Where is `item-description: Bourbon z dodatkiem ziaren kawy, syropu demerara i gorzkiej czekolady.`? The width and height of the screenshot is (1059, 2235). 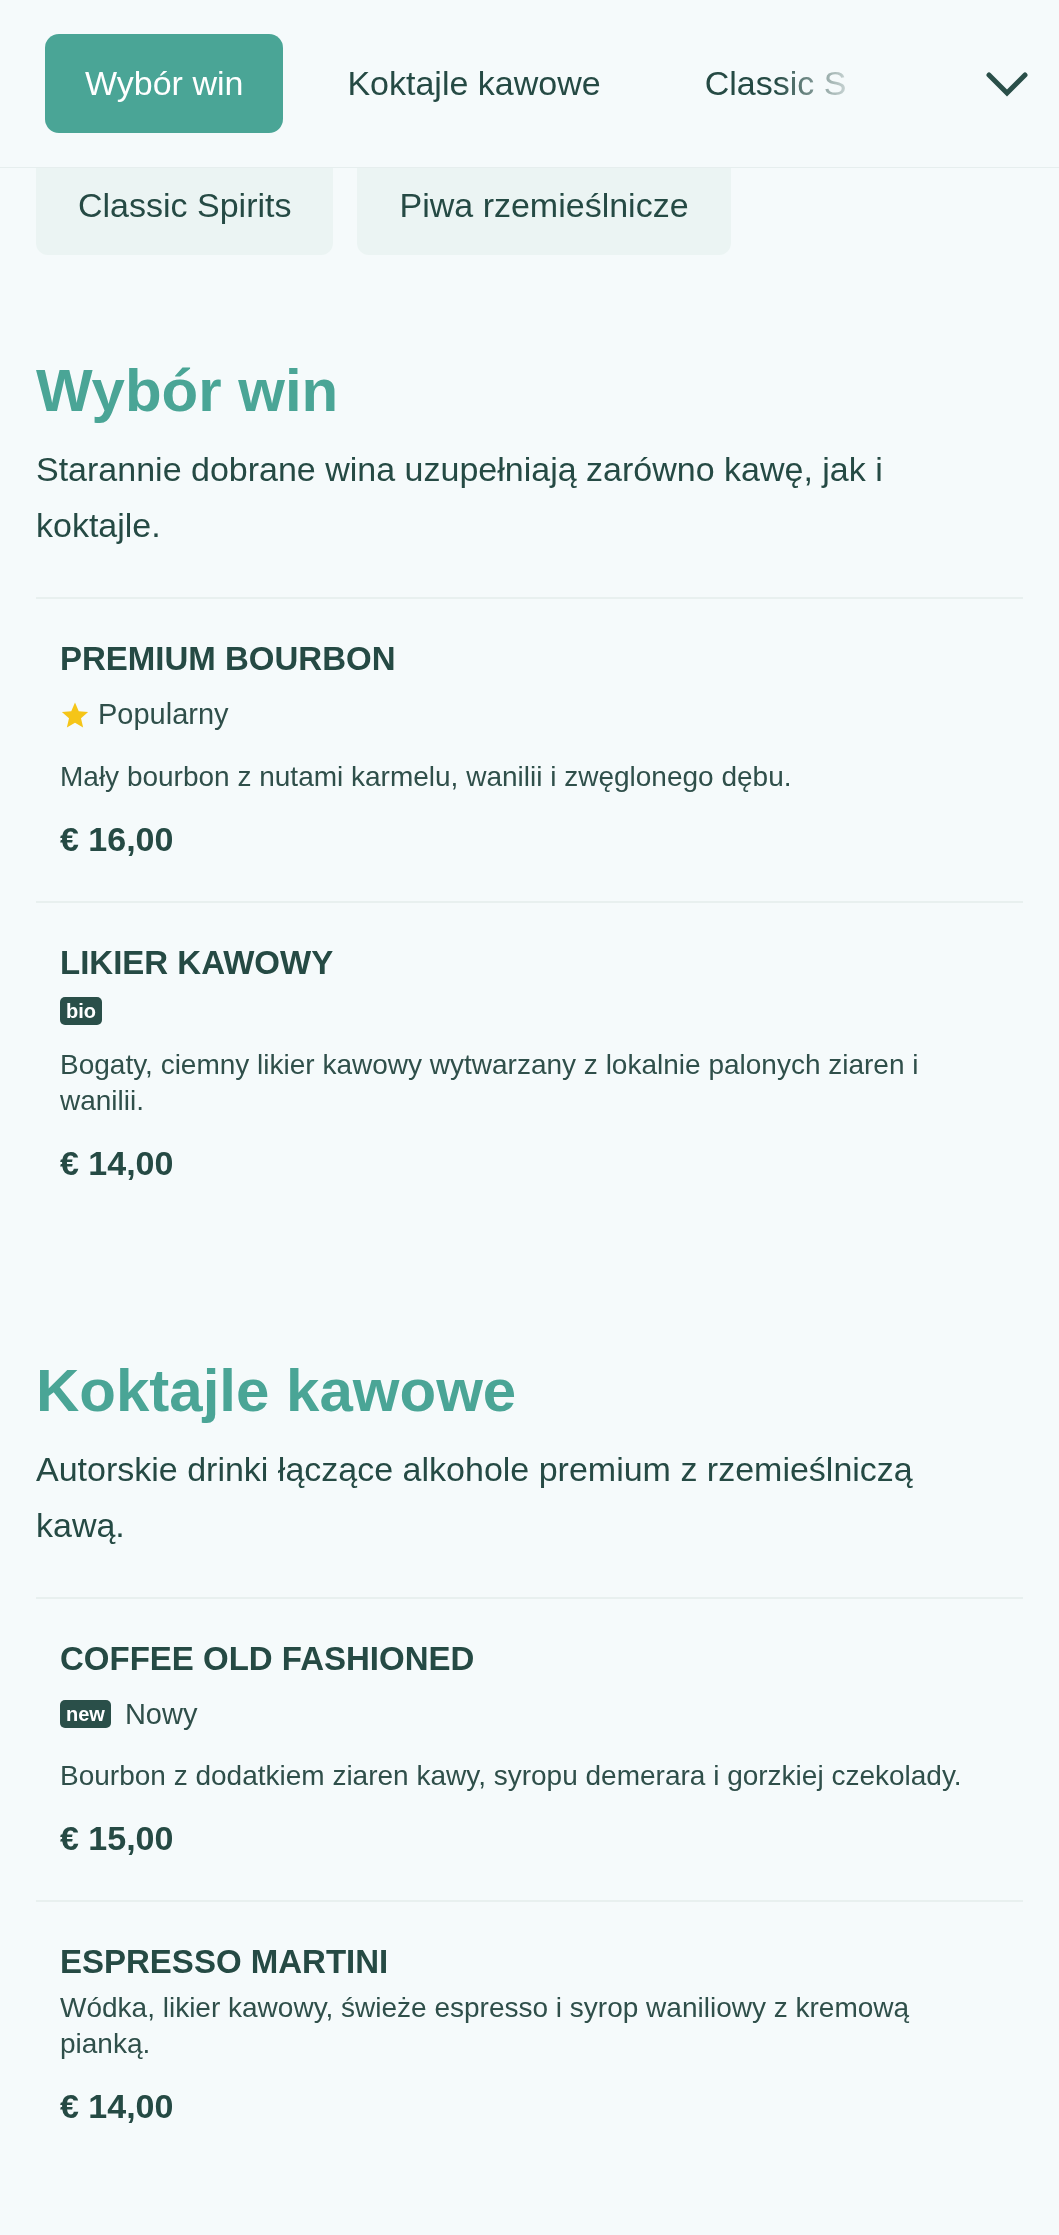
item-description: Bourbon z dodatkiem ziaren kawy, syropu demerara i gorzkiej czekolady. is located at coordinates (511, 1776).